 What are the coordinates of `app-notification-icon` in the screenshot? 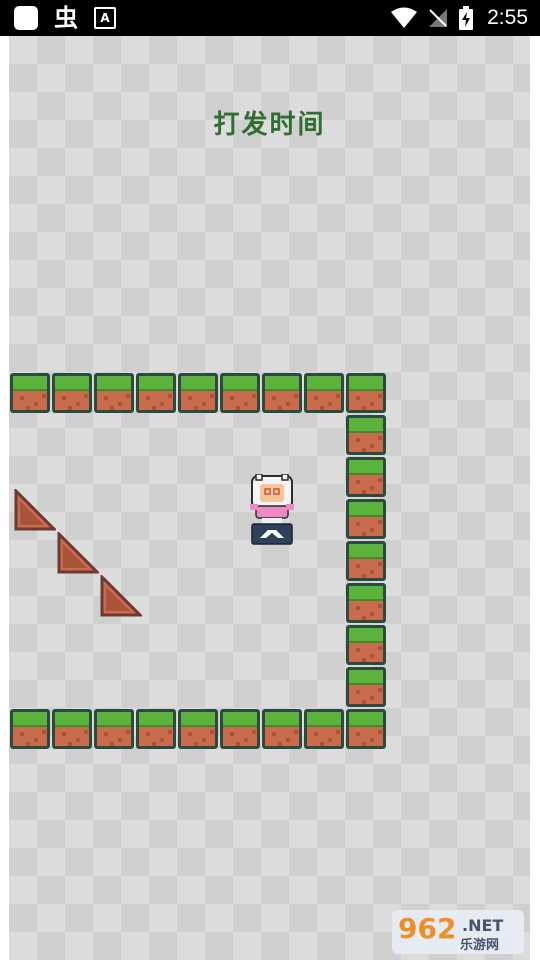 It's located at (26, 18).